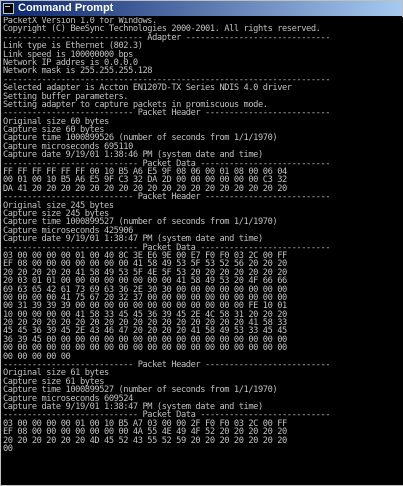 The width and height of the screenshot is (403, 486). What do you see at coordinates (66, 8) in the screenshot?
I see `window-title: Command Prompt` at bounding box center [66, 8].